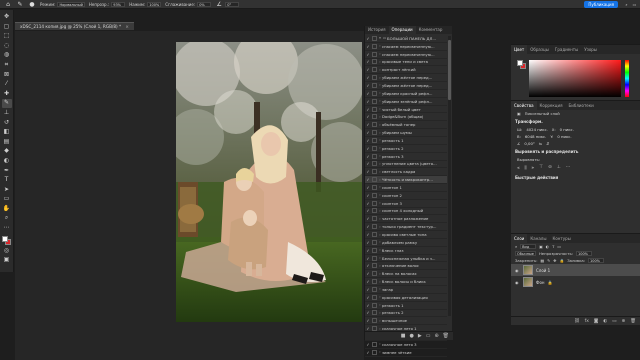 Image resolution: width=640 pixels, height=360 pixels. Describe the element at coordinates (402, 30) in the screenshot. I see `tab-actions: Операции` at that location.